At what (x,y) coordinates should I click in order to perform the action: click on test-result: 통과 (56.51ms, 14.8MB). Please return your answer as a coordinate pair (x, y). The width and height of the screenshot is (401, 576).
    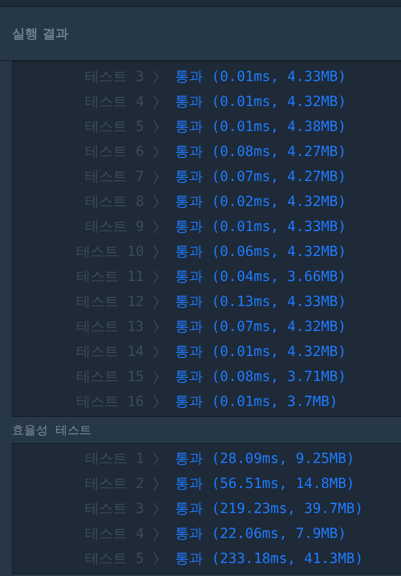
    Looking at the image, I should click on (265, 483).